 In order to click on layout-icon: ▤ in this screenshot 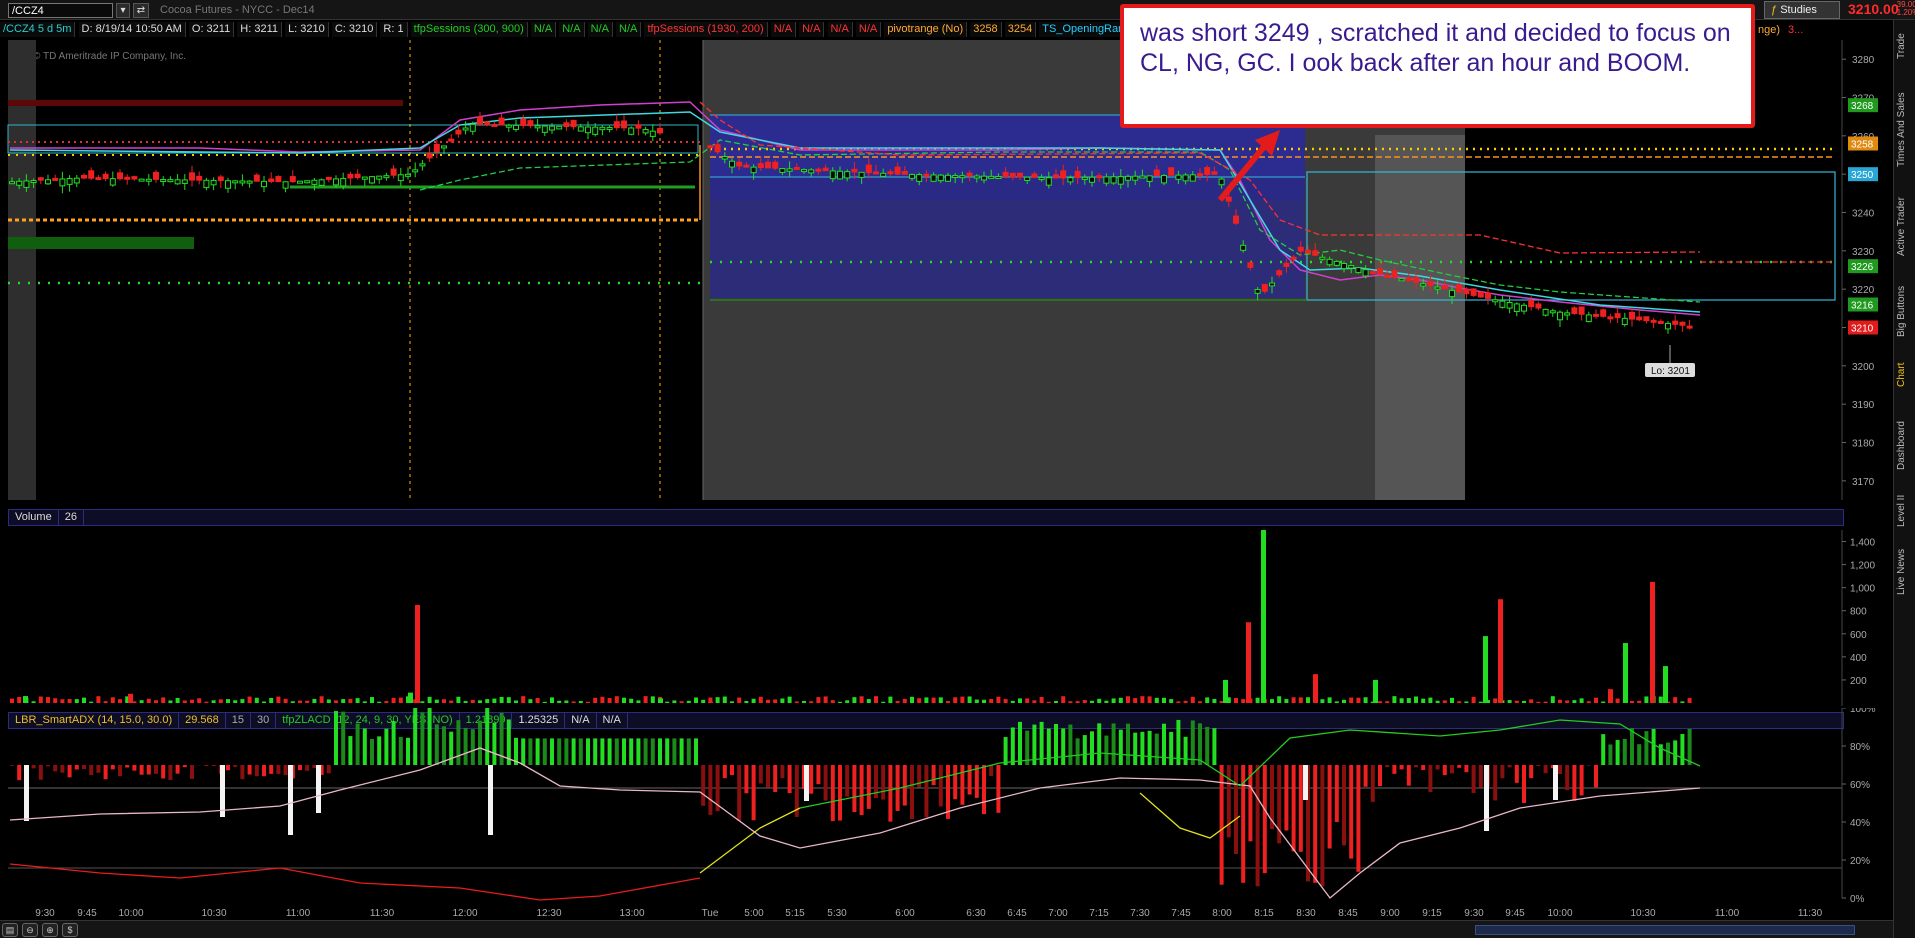, I will do `click(10, 930)`.